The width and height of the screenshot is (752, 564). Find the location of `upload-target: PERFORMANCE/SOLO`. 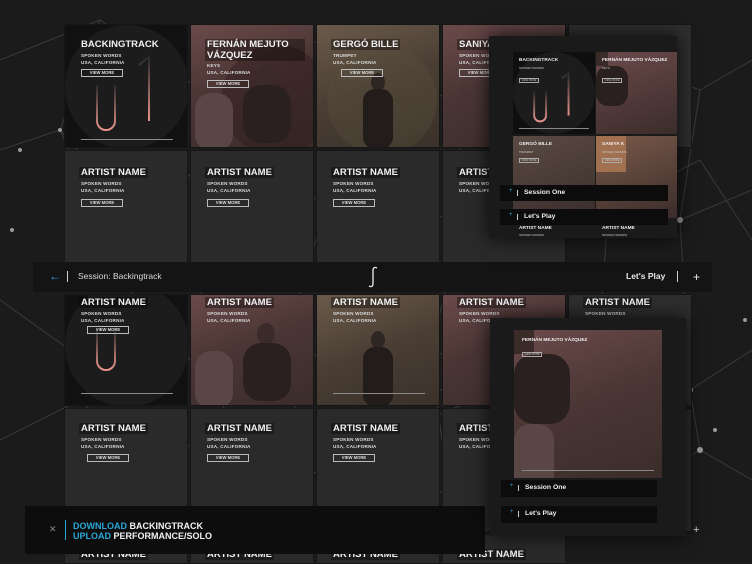

upload-target: PERFORMANCE/SOLO is located at coordinates (163, 536).